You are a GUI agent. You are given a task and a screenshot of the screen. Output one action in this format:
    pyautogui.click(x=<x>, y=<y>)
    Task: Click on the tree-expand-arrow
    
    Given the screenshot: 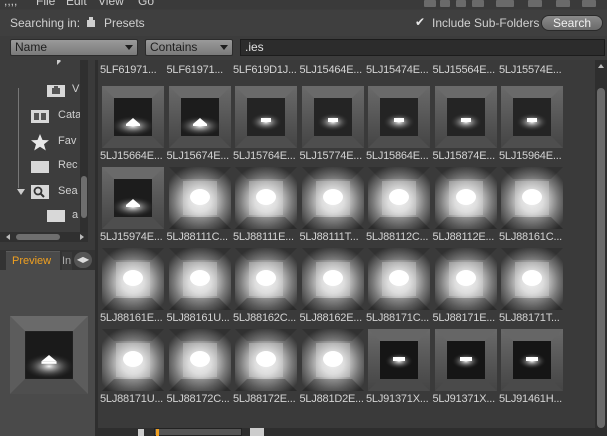 What is the action you would take?
    pyautogui.click(x=59, y=62)
    